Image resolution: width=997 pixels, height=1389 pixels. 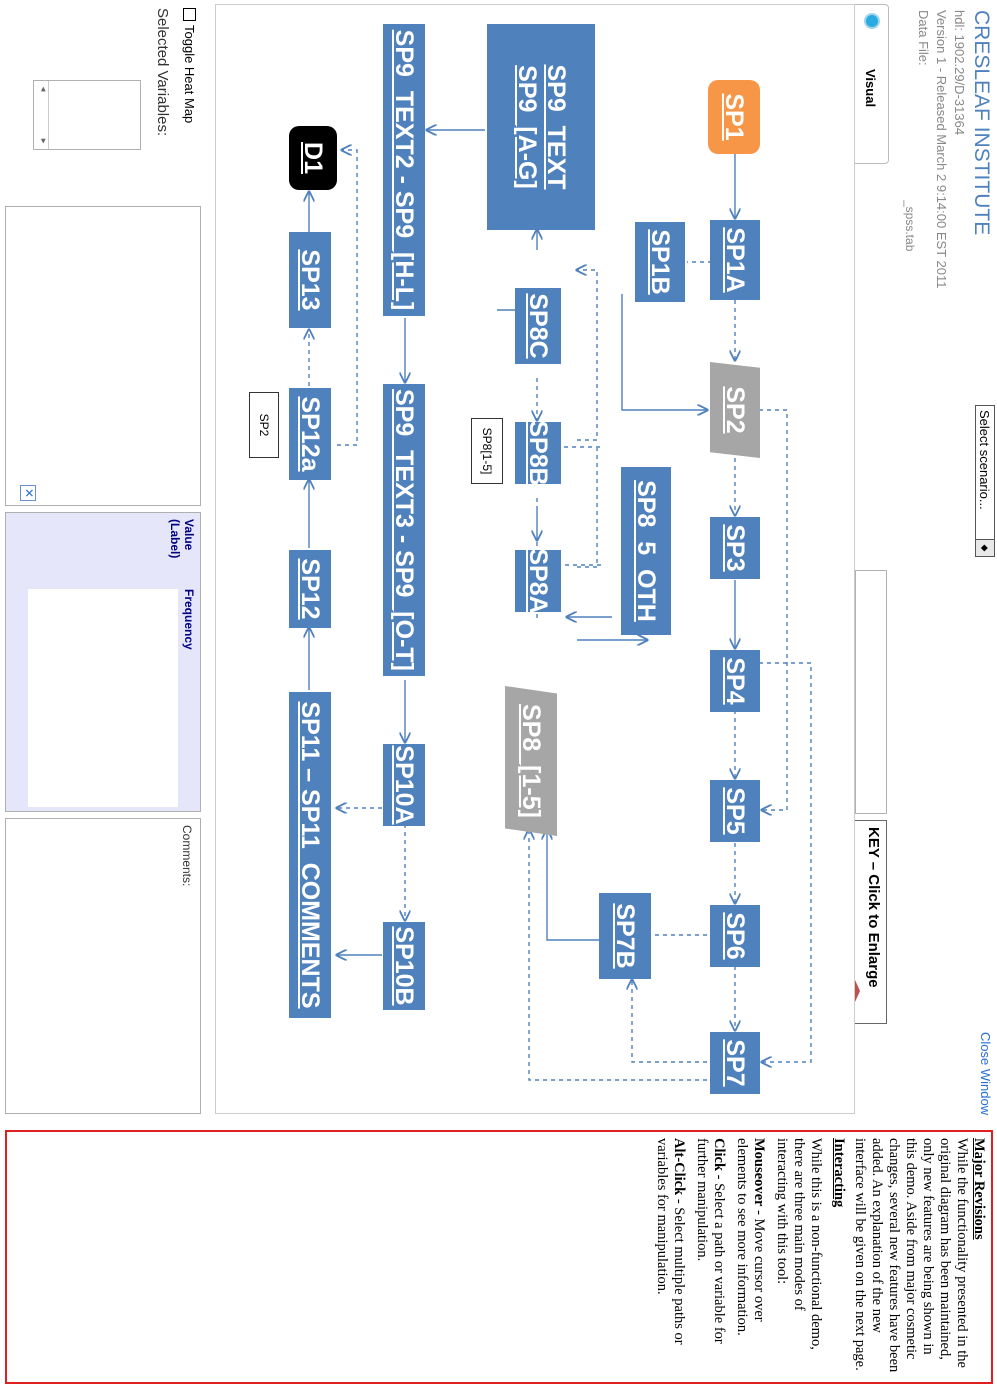 What do you see at coordinates (735, 681) in the screenshot?
I see `node-sp4: SP4` at bounding box center [735, 681].